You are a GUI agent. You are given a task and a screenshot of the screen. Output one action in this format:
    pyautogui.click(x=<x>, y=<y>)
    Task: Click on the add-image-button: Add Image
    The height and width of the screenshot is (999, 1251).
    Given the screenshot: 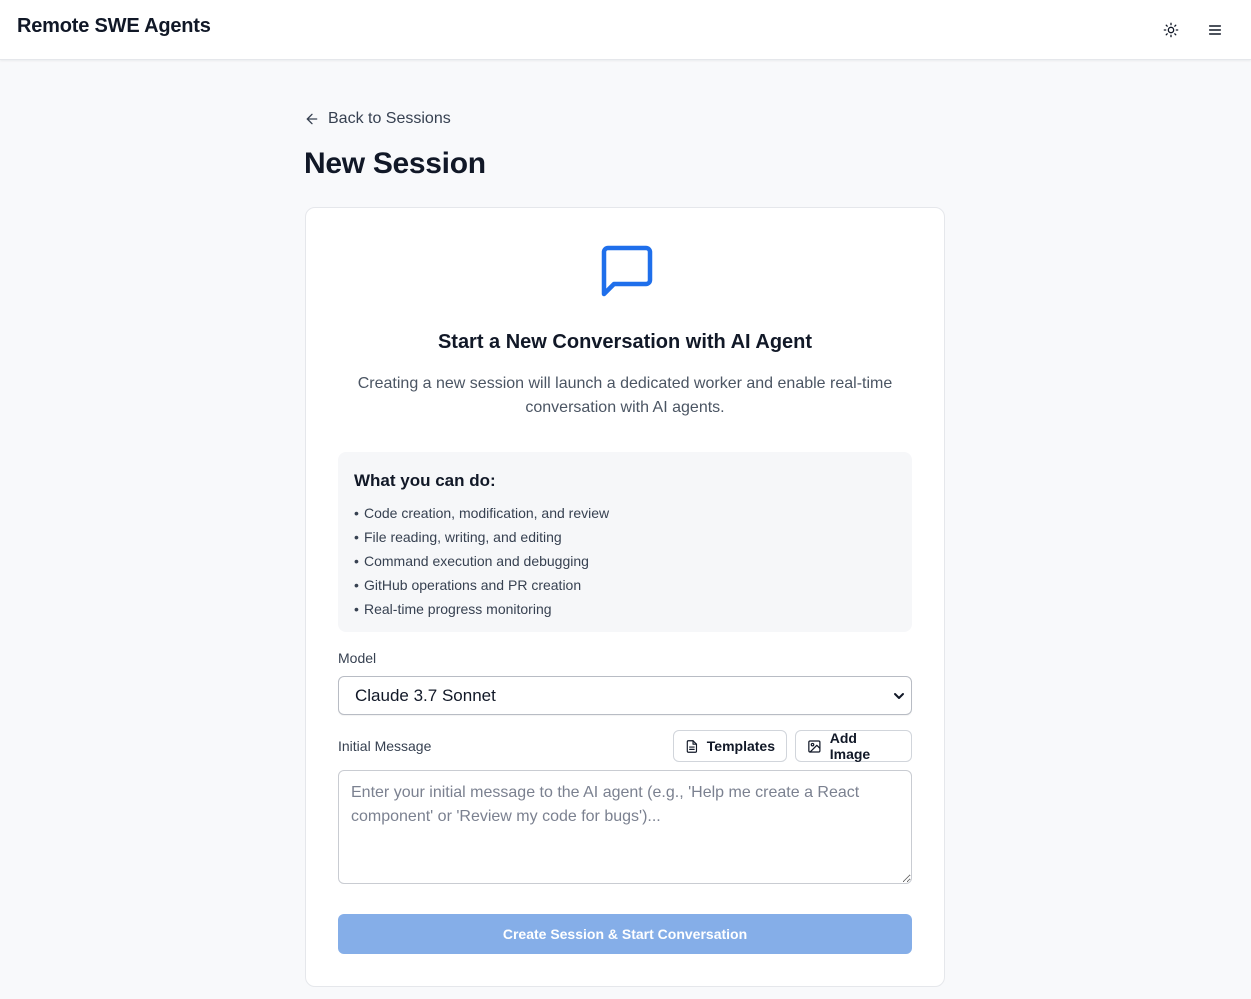 What is the action you would take?
    pyautogui.click(x=853, y=746)
    